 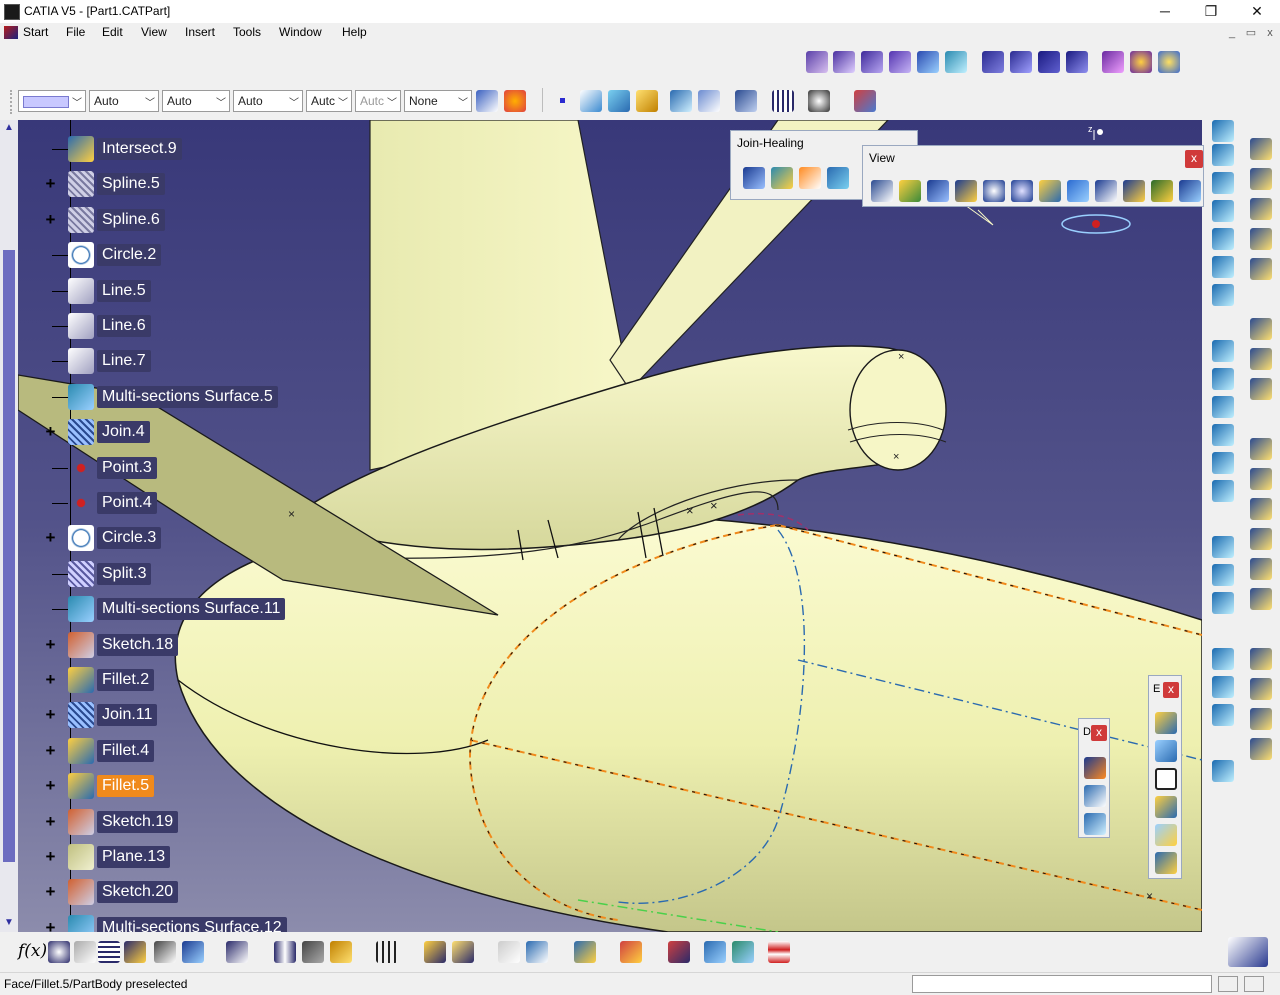 I want to click on tree-item: + Spline.5, so click(x=218, y=185).